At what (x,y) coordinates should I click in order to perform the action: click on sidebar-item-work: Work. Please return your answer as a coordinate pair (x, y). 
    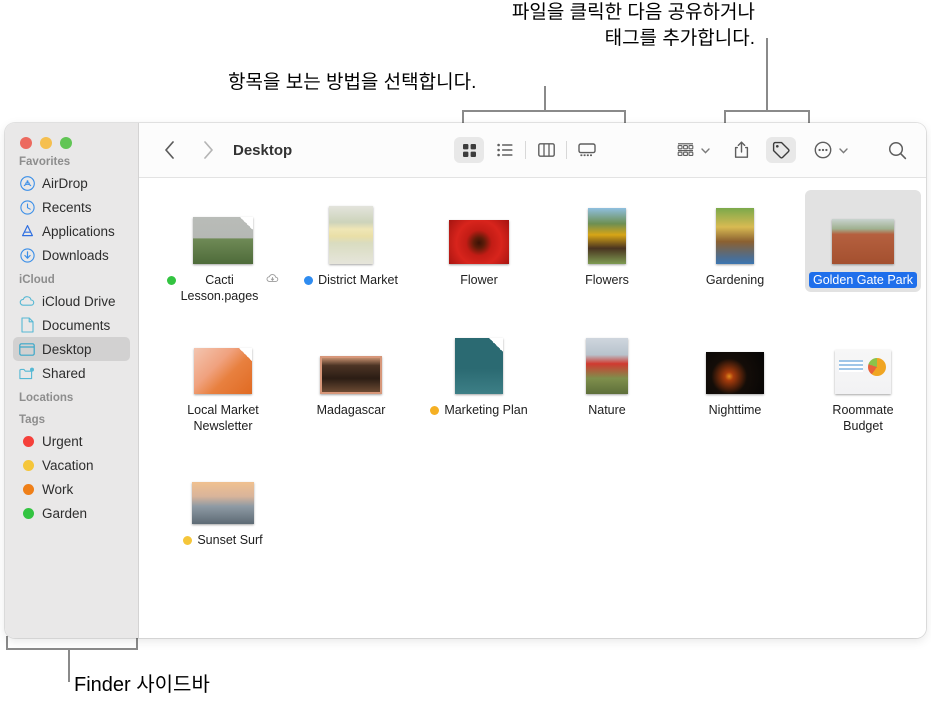
    Looking at the image, I should click on (71, 489).